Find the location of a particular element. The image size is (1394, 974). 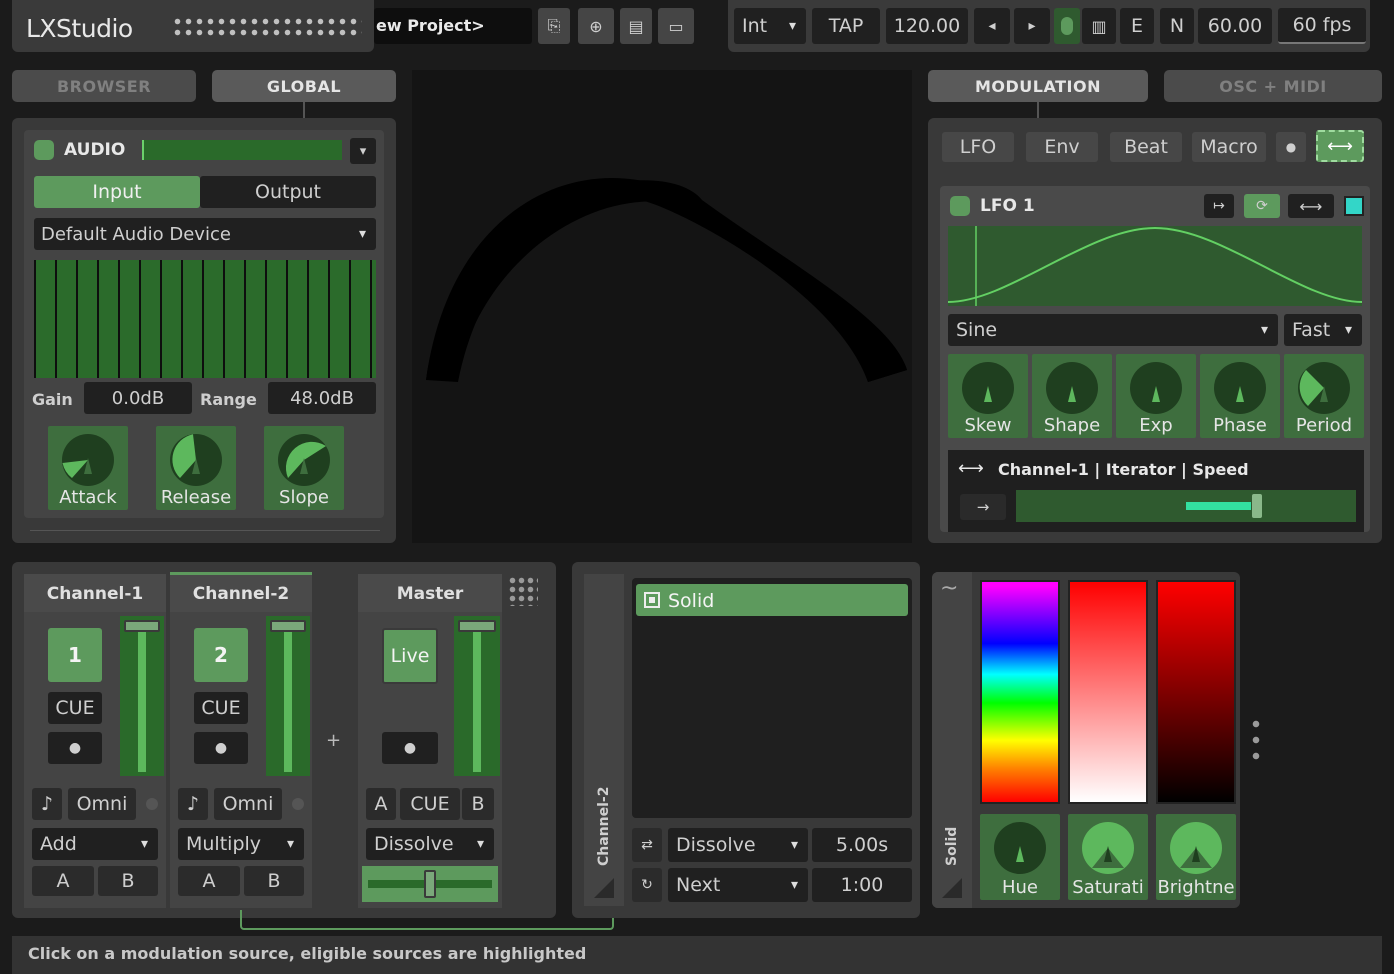

channel-1-fader is located at coordinates (142, 696).